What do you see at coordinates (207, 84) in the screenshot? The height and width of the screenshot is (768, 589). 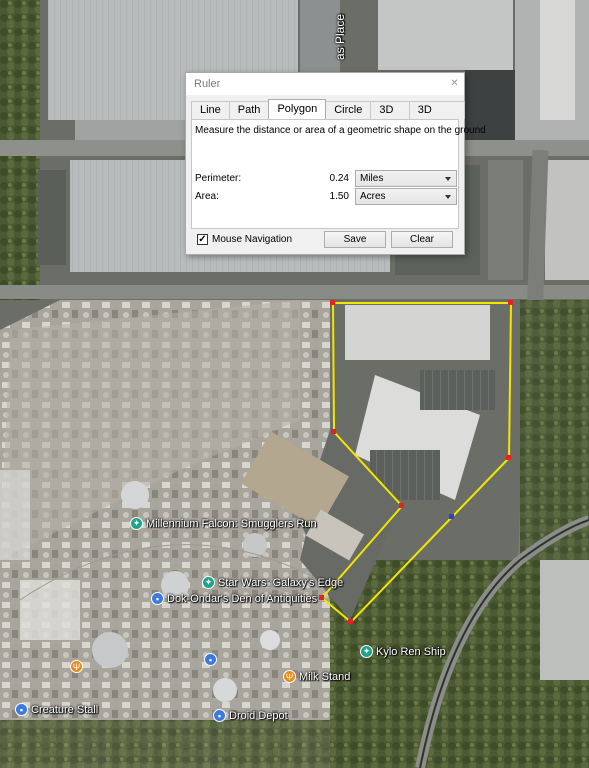 I see `ruler-title: Ruler` at bounding box center [207, 84].